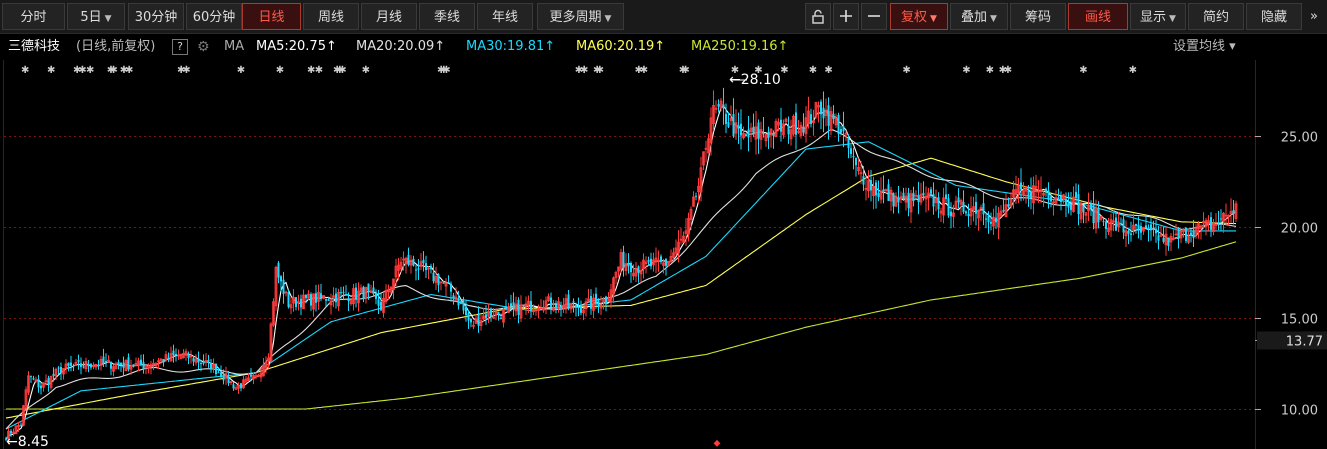  I want to click on tool-button-3: 画线, so click(1098, 16).